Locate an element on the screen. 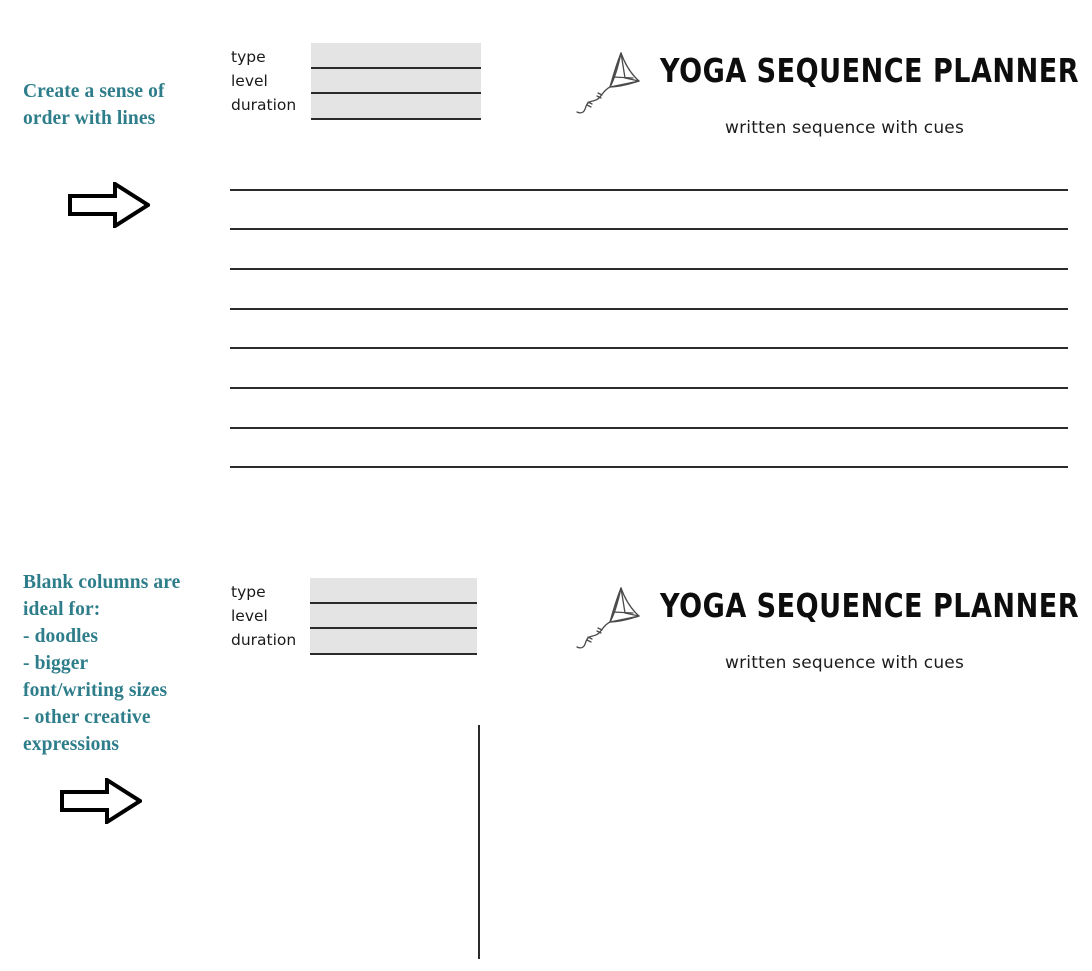 This screenshot has height=971, width=1092. annotation-line: - other creative is located at coordinates (87, 717).